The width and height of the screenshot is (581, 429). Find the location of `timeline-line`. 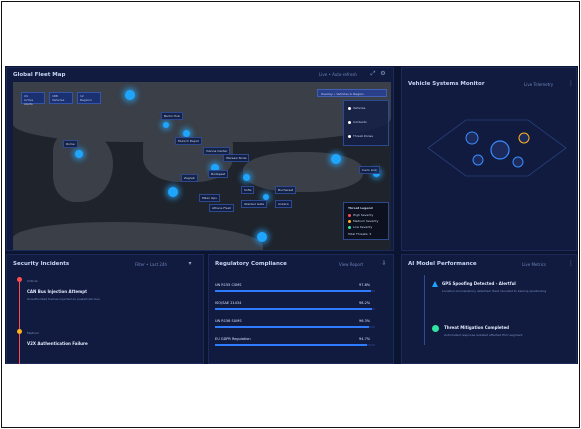

timeline-line is located at coordinates (19, 320).